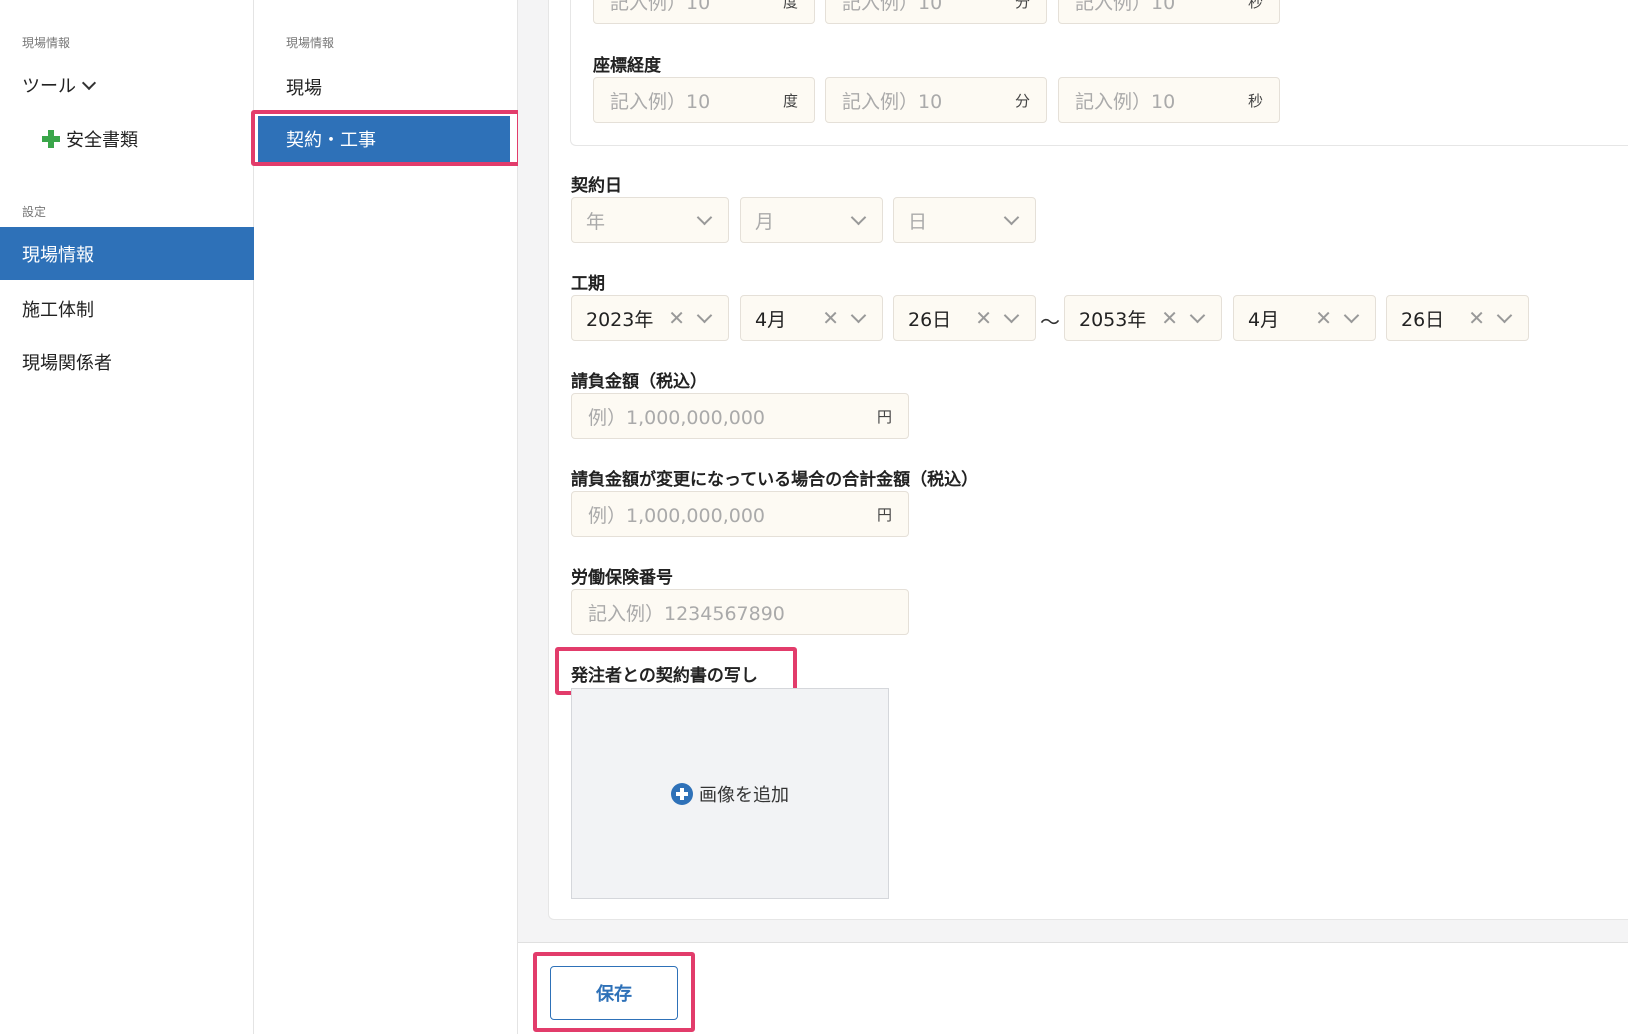 This screenshot has height=1034, width=1628. Describe the element at coordinates (49, 86) in the screenshot. I see `tools-label: ツール` at that location.